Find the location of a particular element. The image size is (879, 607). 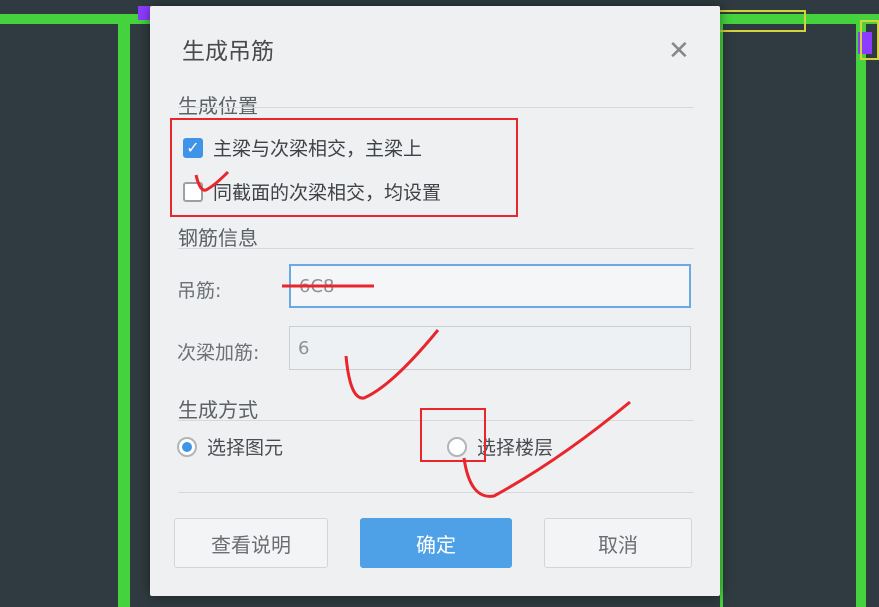

help-button: 查看说明 is located at coordinates (251, 543).